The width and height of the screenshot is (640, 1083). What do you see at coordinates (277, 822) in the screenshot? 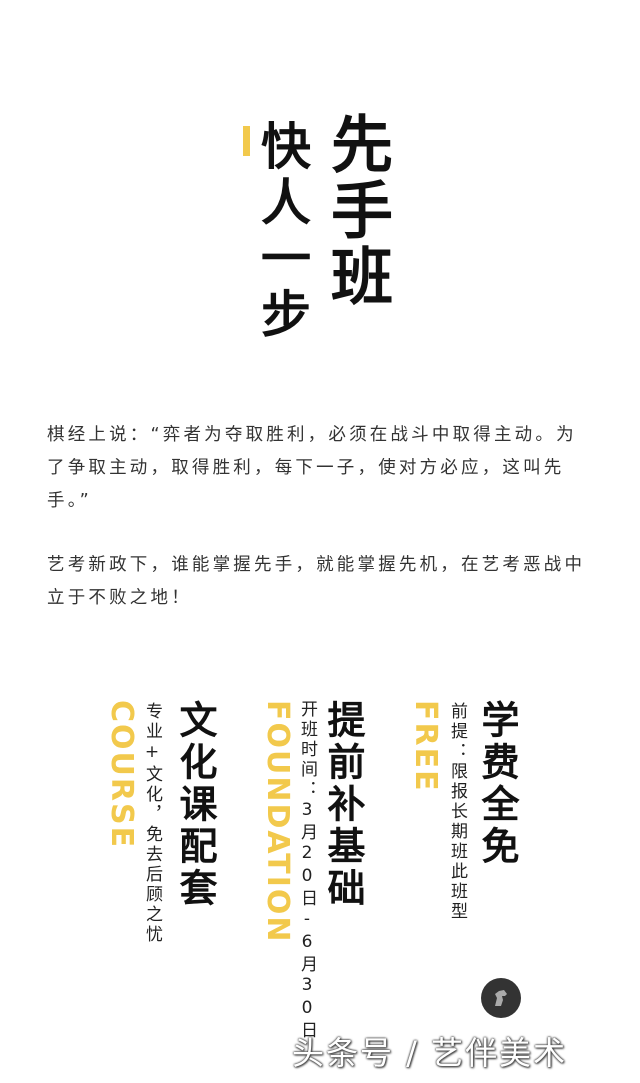
I see `feature-foundation-english: FOUNDATION` at bounding box center [277, 822].